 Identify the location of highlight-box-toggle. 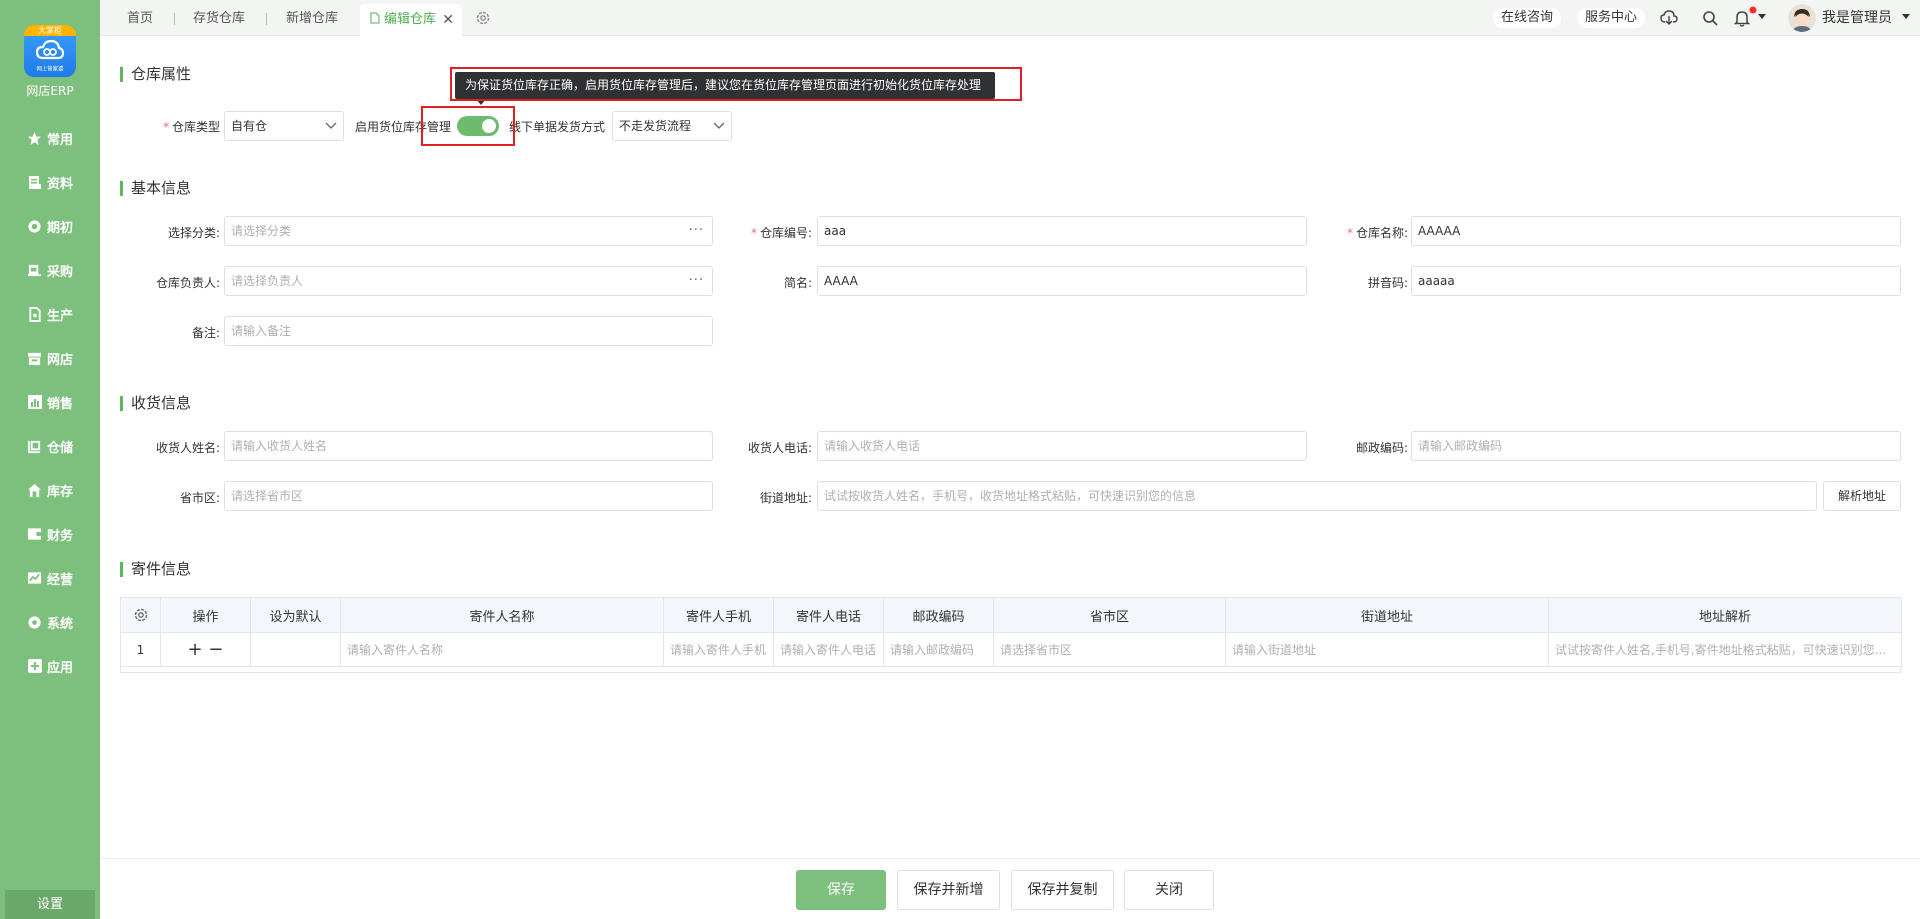
(468, 126).